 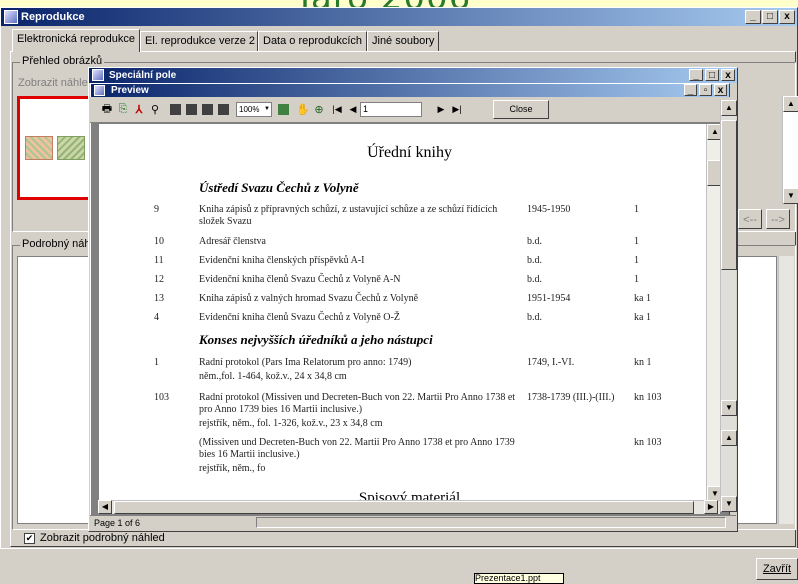 I want to click on tab-reproduction-v2: El. reprodukce verze 2, so click(x=199, y=41).